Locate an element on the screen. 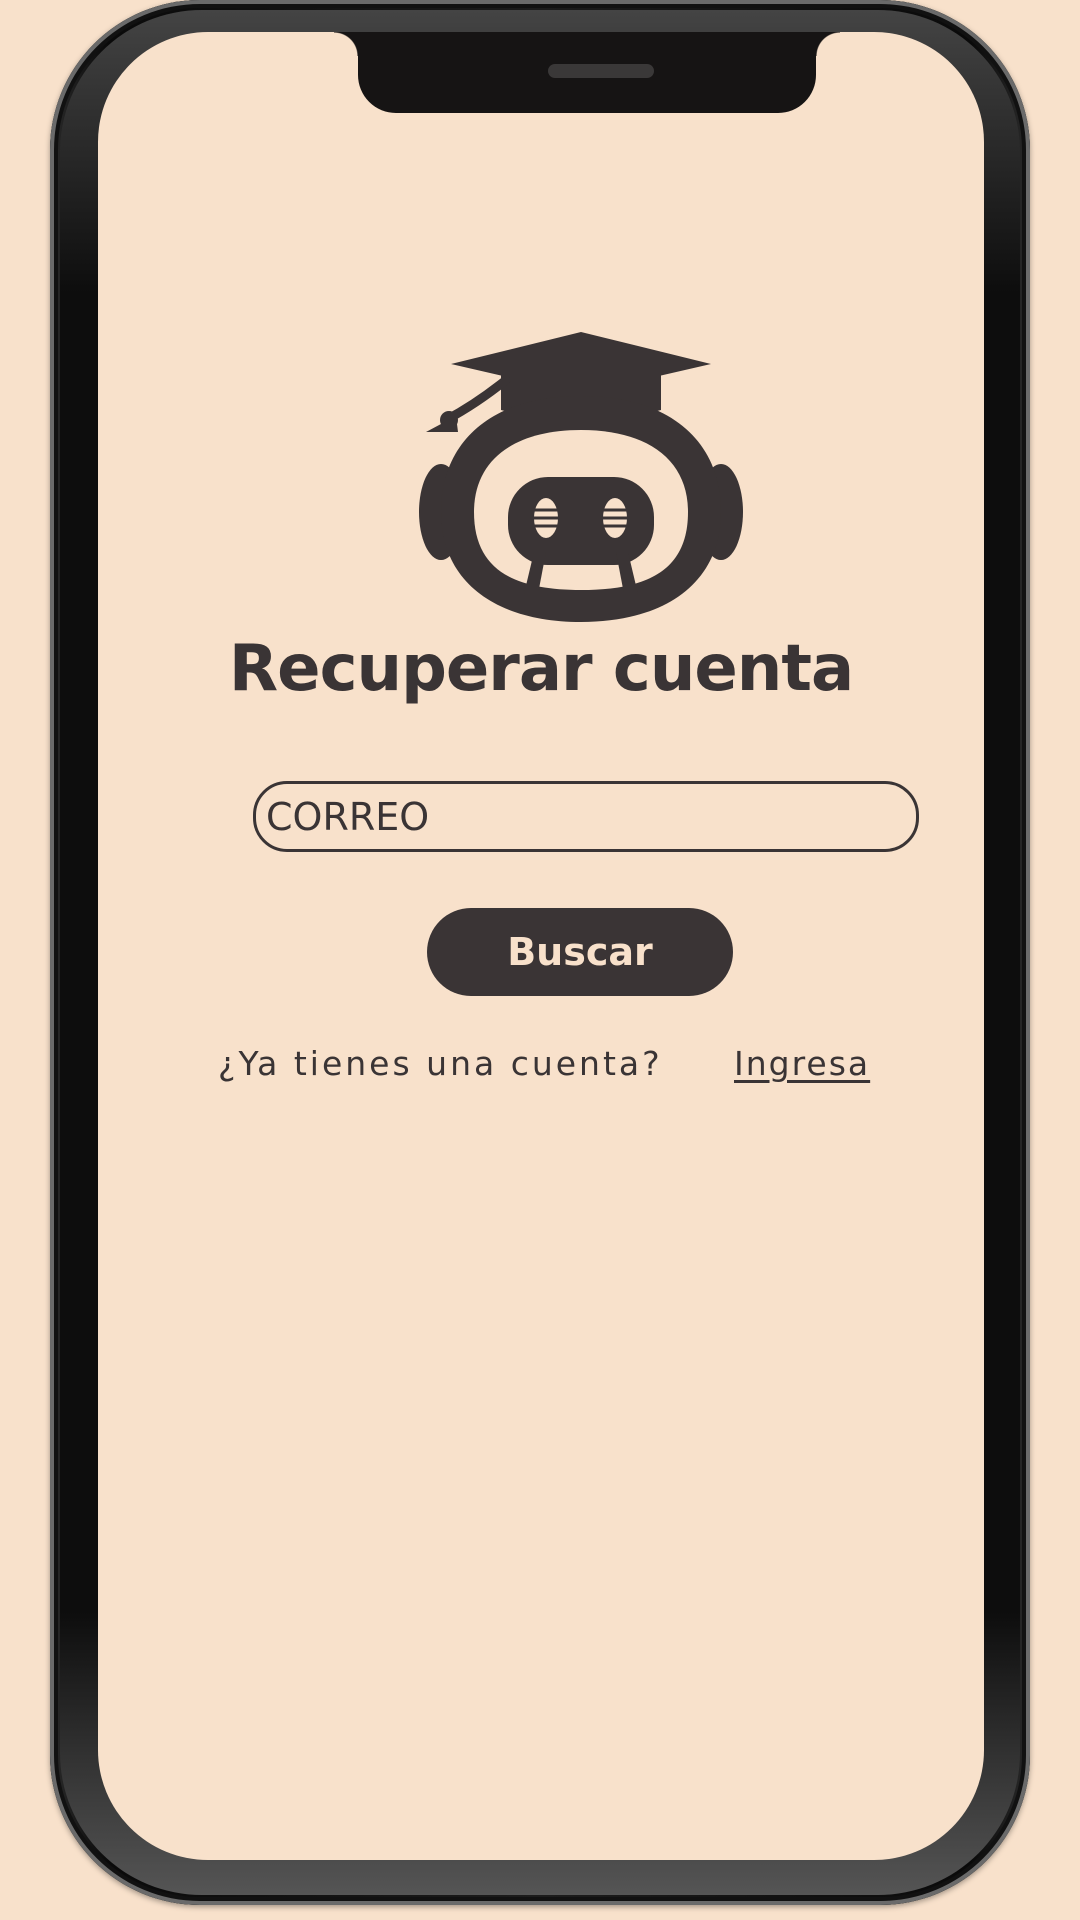 This screenshot has width=1080, height=1920. search-button: Buscar is located at coordinates (580, 952).